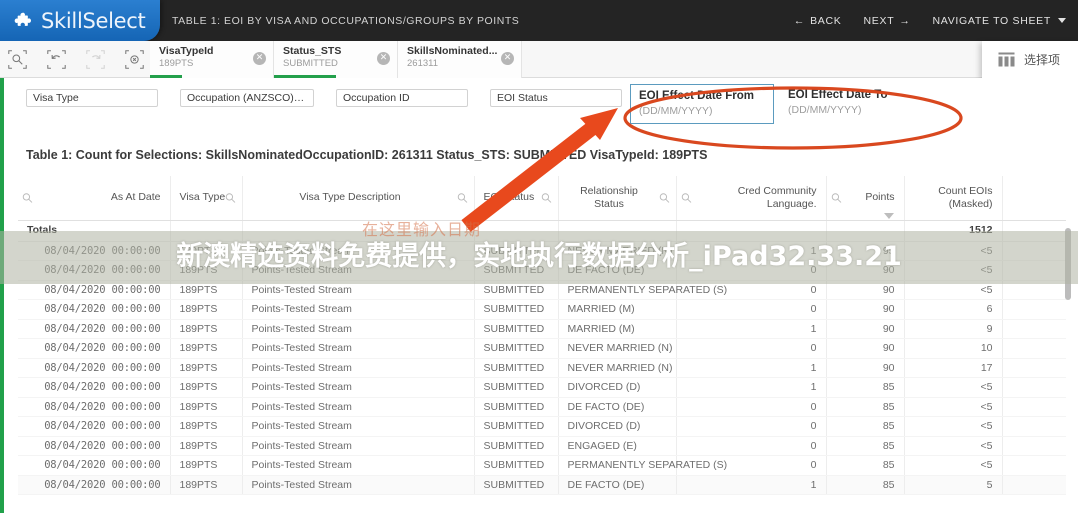 The image size is (1078, 513). Describe the element at coordinates (460, 59) in the screenshot. I see `selection-chip: SkillsNominated... 261311 ✕` at that location.